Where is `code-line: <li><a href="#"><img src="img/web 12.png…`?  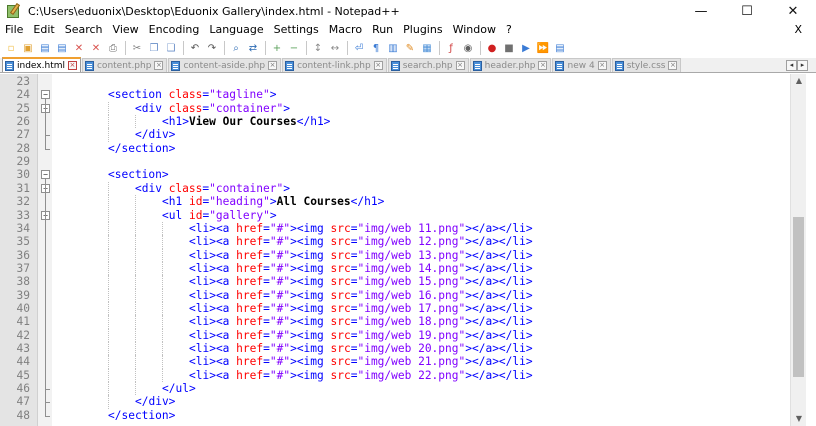
code-line: <li><a href="#"><img src="img/web 12.png… is located at coordinates (361, 241).